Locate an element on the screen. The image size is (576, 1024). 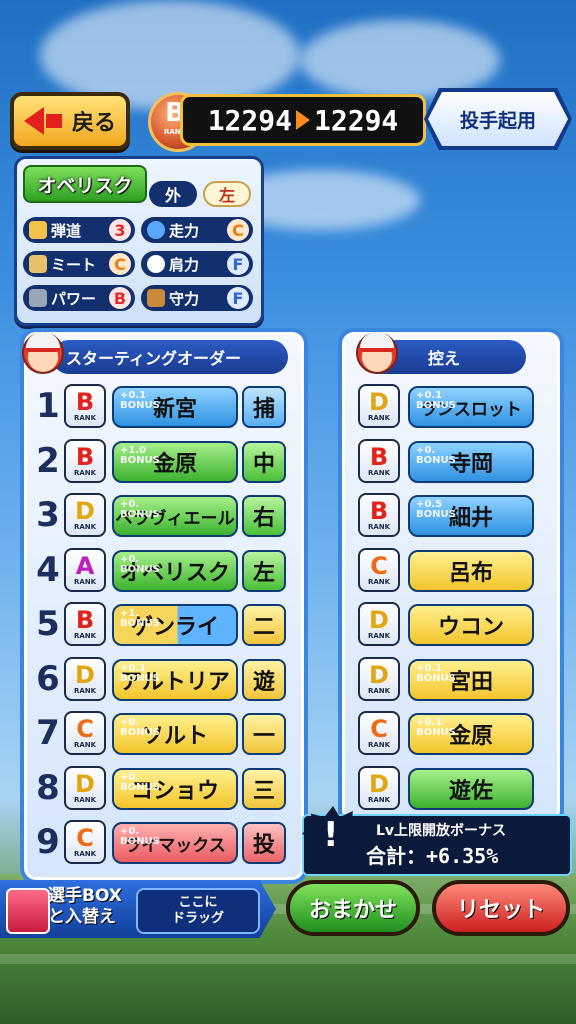
player-name-card: +0. BONUS コショウ is located at coordinates (175, 788).